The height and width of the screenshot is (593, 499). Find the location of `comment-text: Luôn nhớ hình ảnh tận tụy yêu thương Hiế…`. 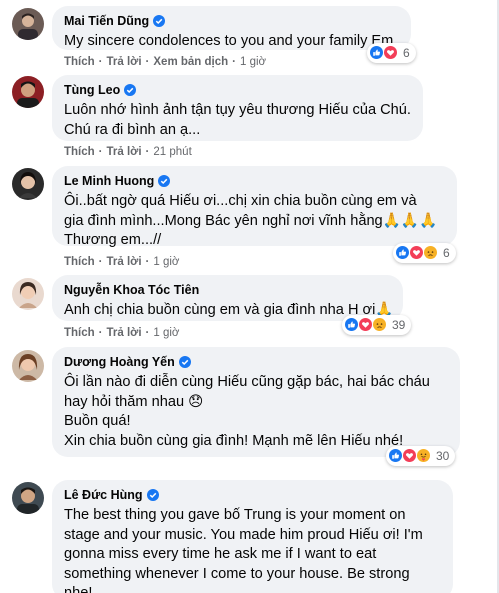

comment-text: Luôn nhớ hình ảnh tận tụy yêu thương Hiế… is located at coordinates (237, 120).